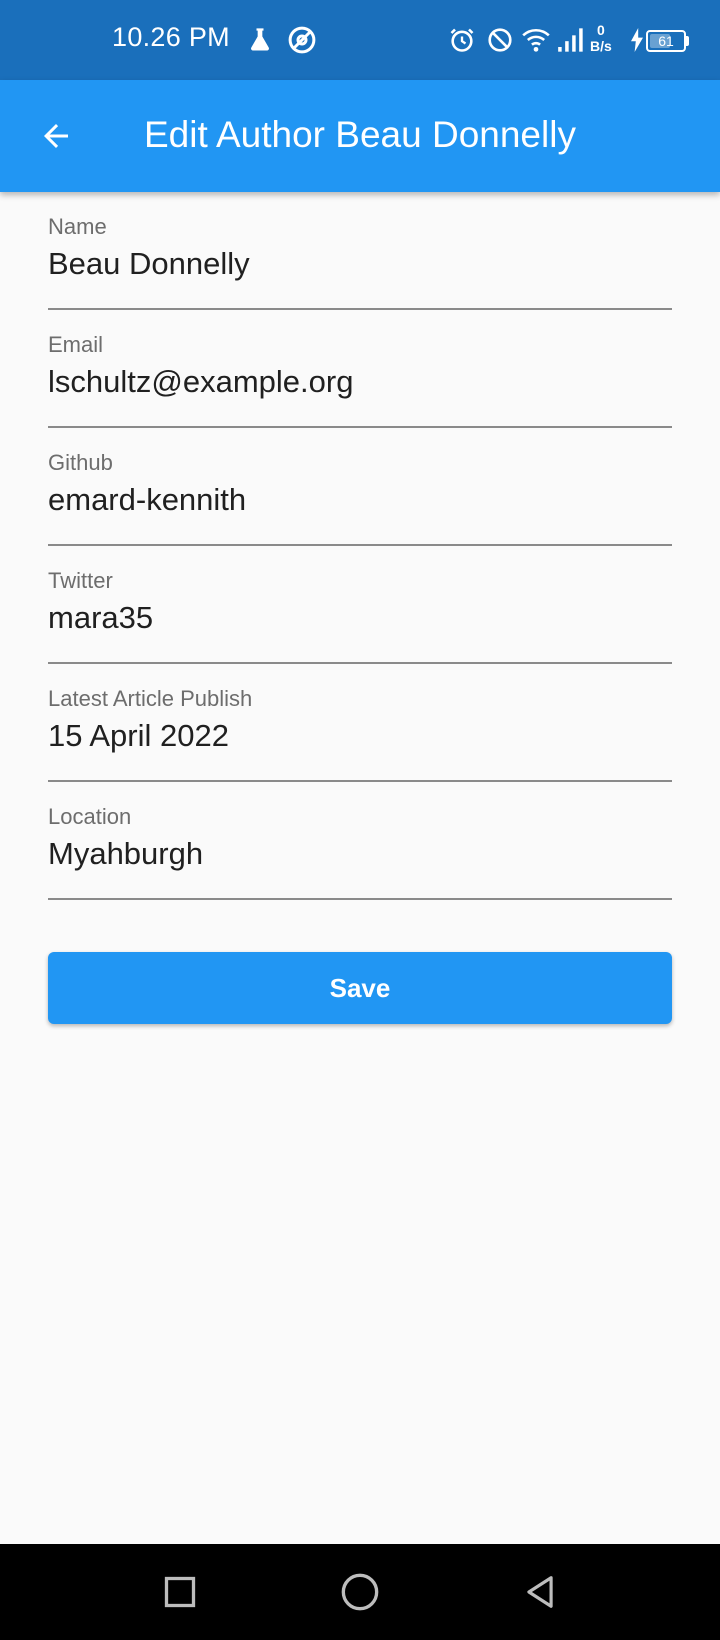 This screenshot has width=720, height=1640. I want to click on location-field-value: Myahburgh, so click(125, 854).